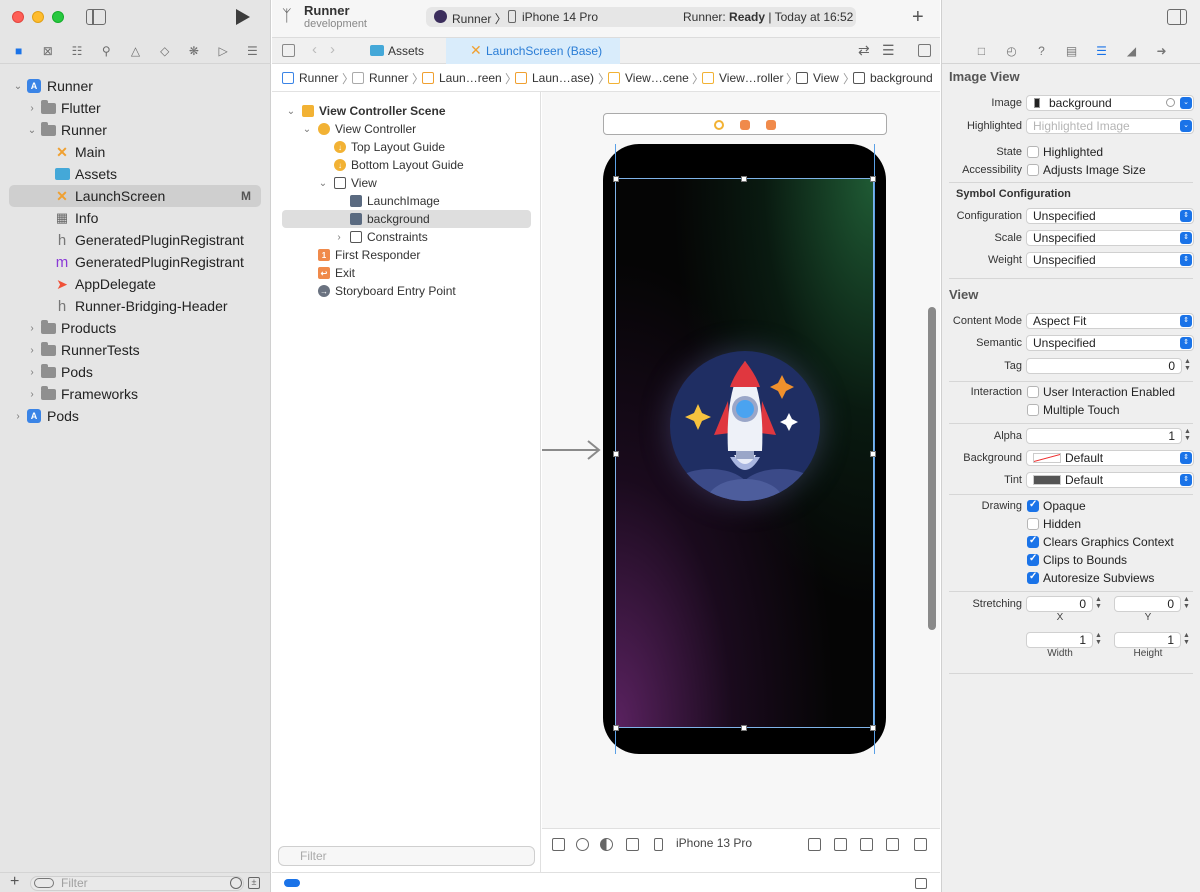  I want to click on outline-item: ⌄ View Controller, so click(406, 129).